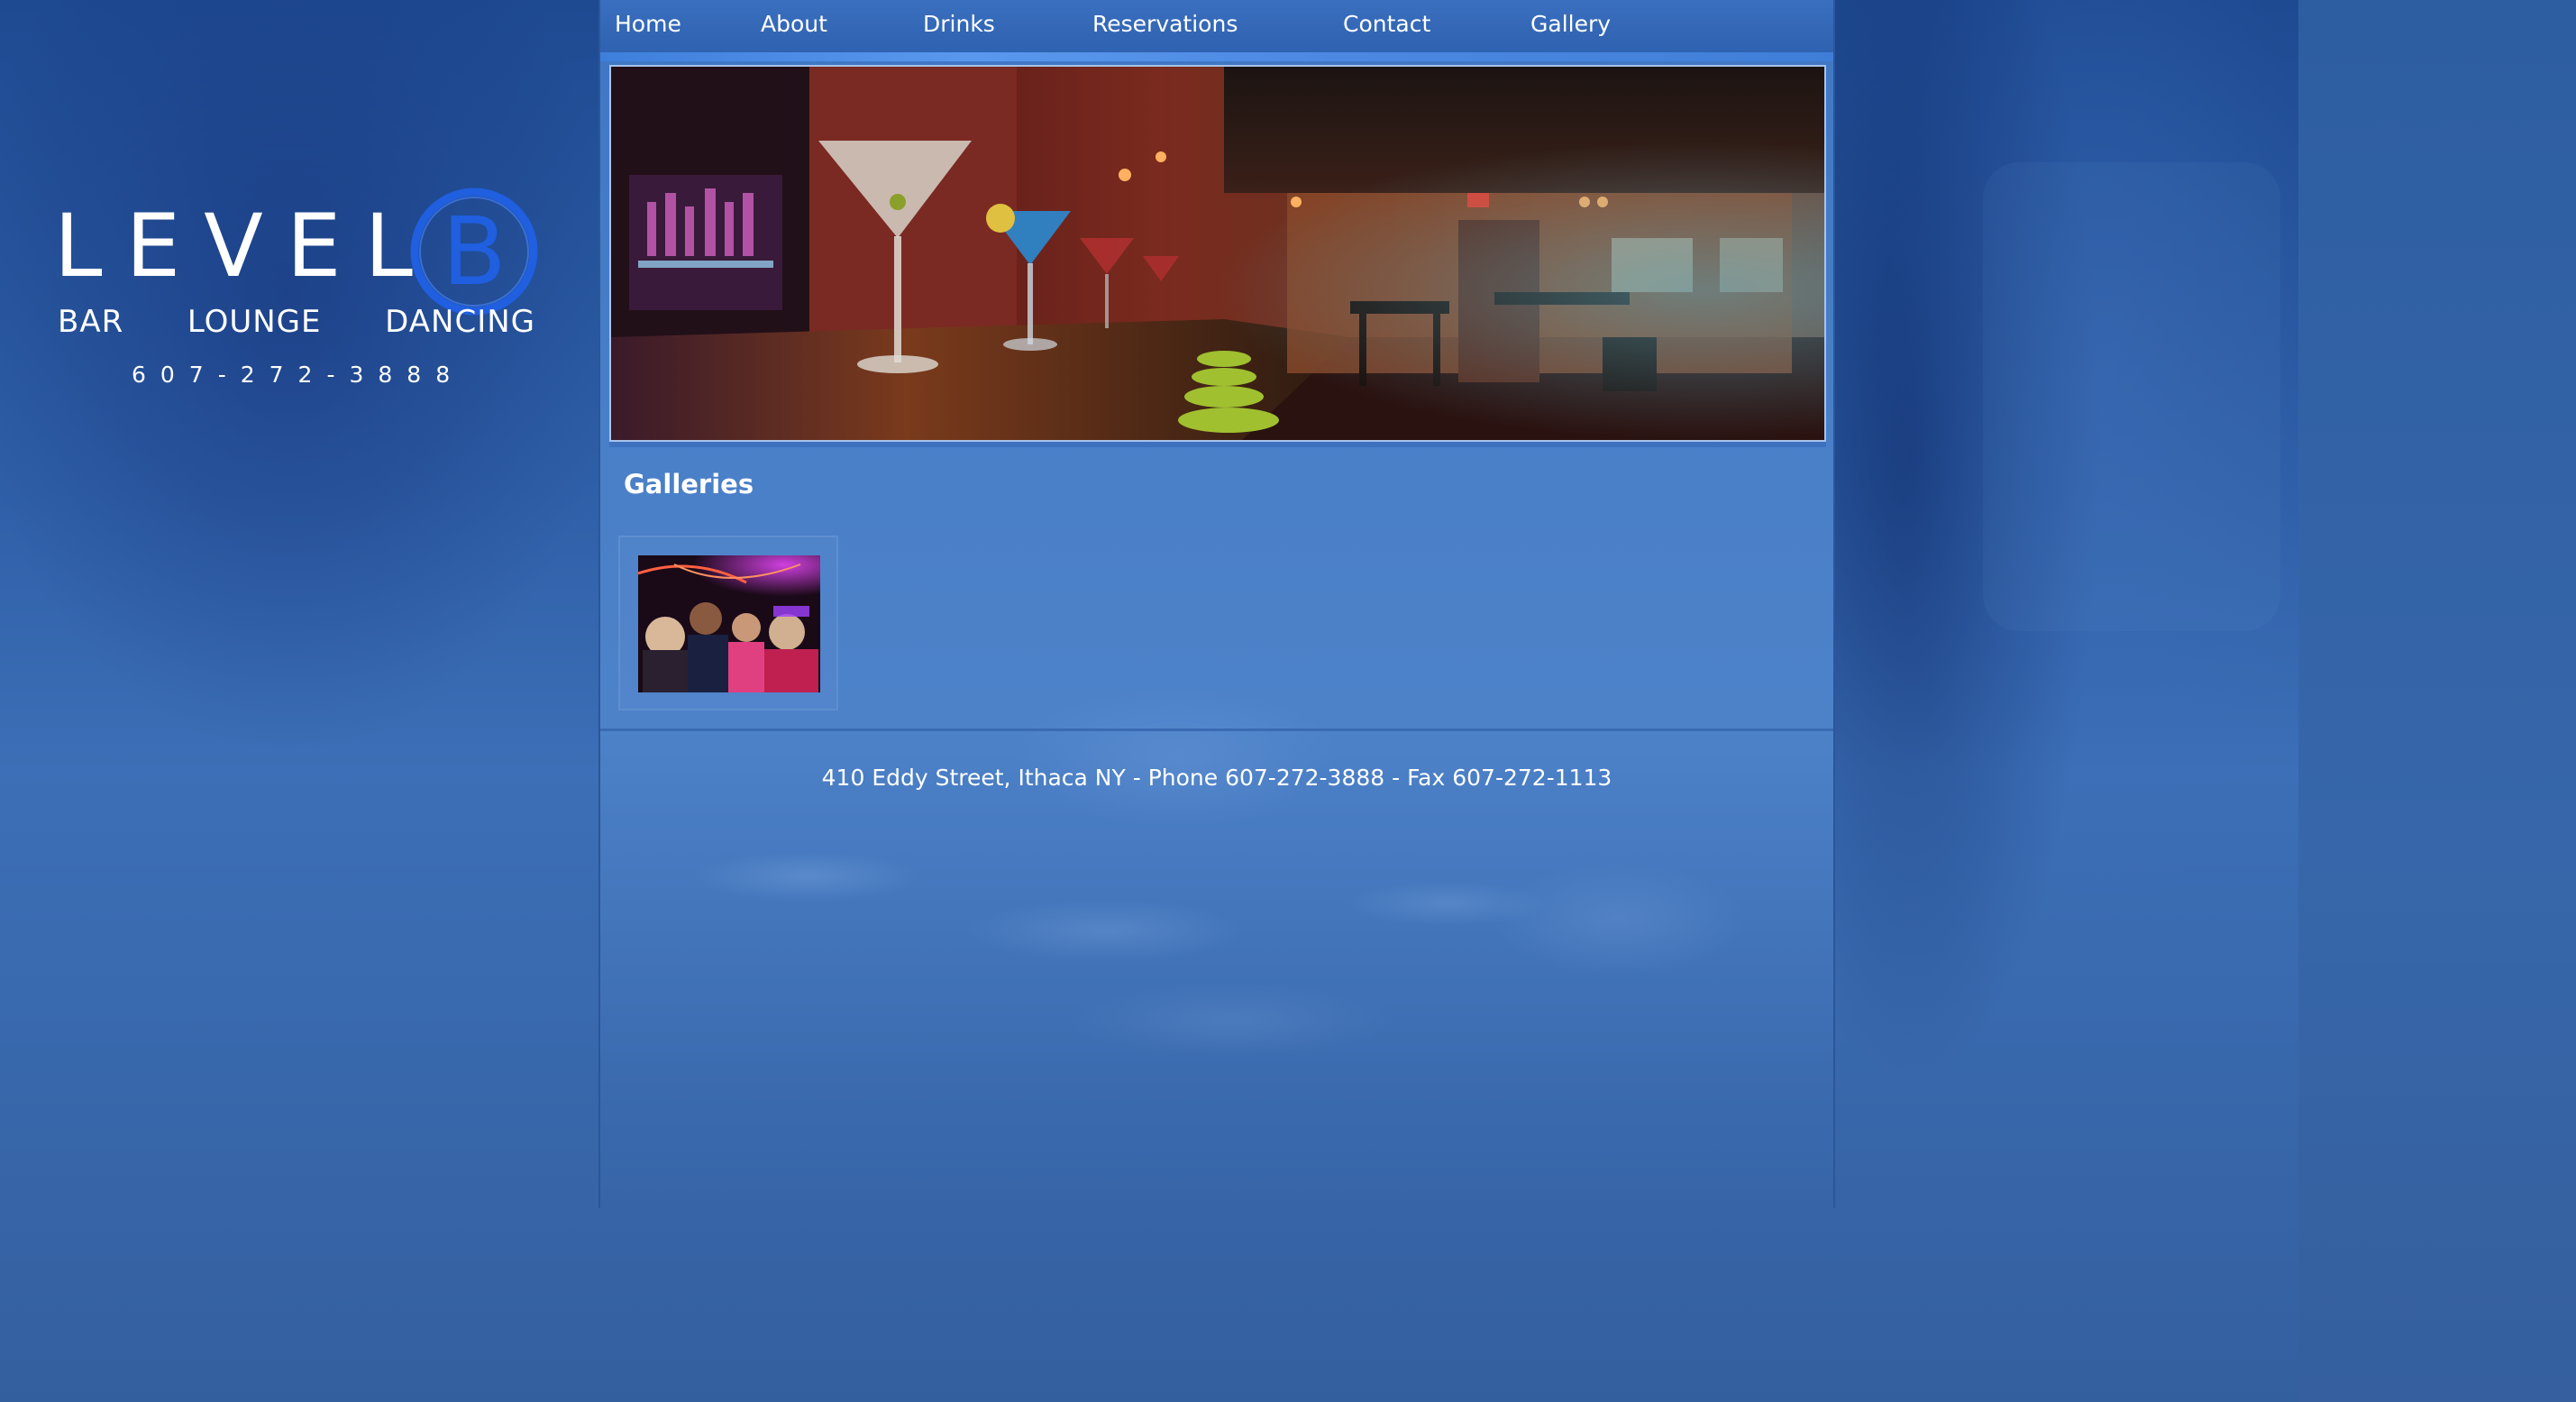 This screenshot has height=1402, width=2576. Describe the element at coordinates (689, 484) in the screenshot. I see `page-title: Galleries` at that location.